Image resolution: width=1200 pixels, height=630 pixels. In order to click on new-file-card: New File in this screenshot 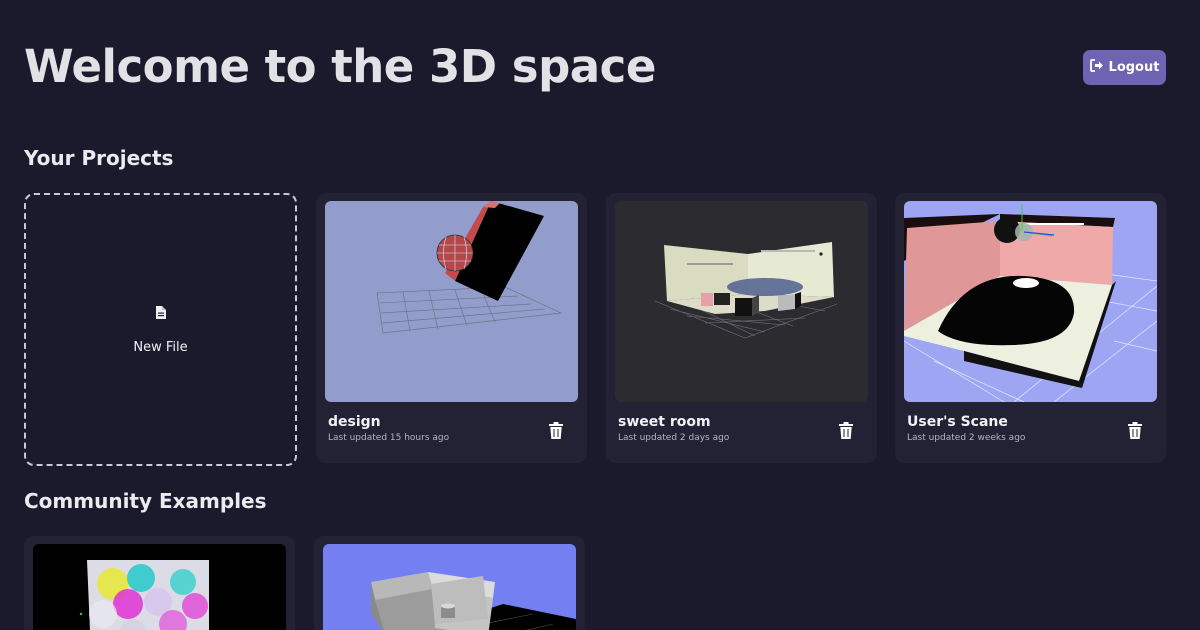, I will do `click(160, 329)`.